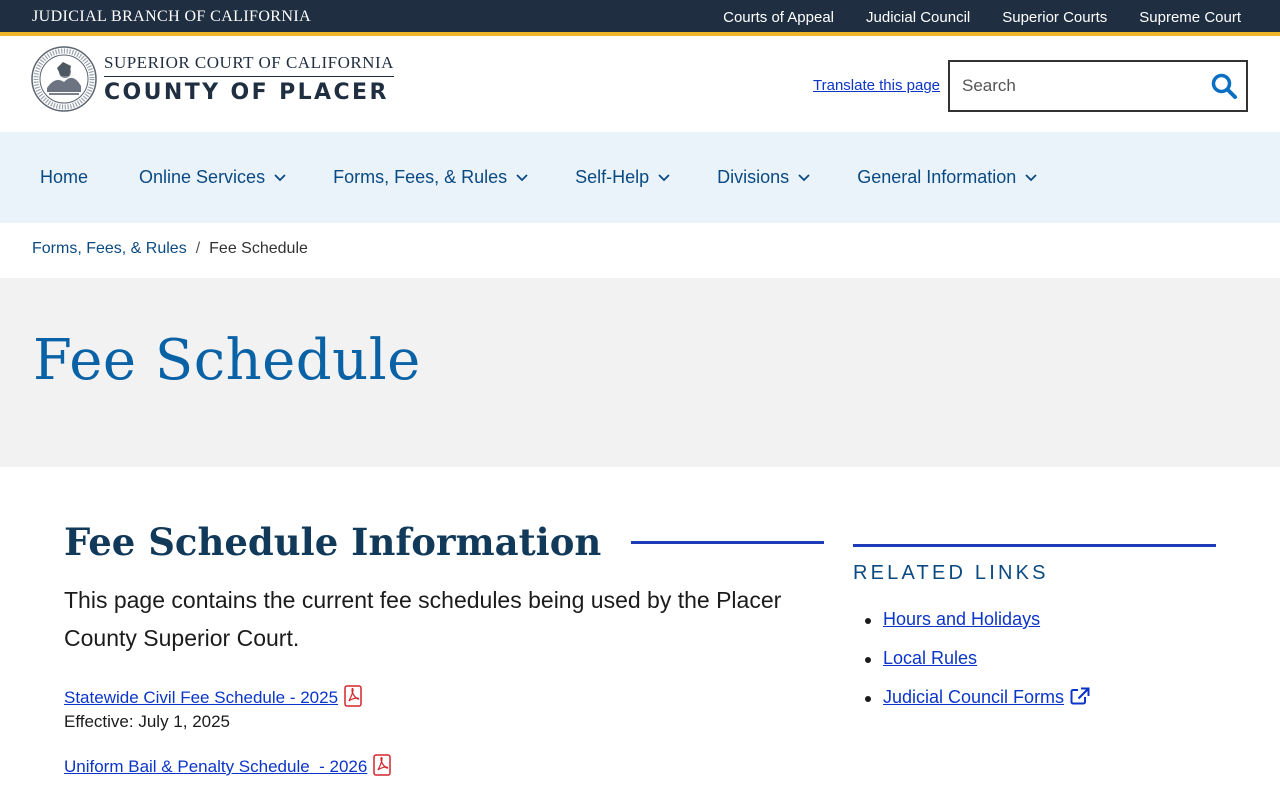 This screenshot has height=800, width=1280. I want to click on breadcrumb: Forms, Fees, & Rules / Fee Schedule, so click(170, 249).